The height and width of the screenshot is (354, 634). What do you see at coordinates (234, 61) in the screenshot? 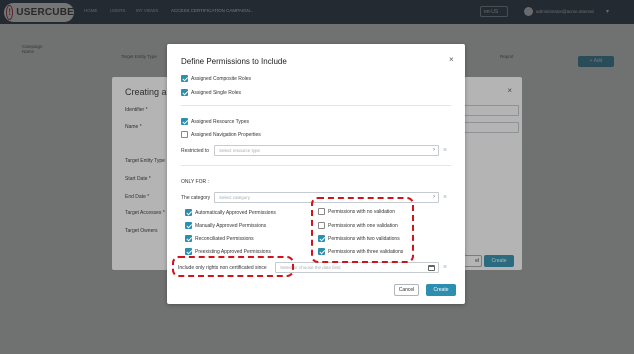
I see `dialog-title: Define Permissions to Include` at bounding box center [234, 61].